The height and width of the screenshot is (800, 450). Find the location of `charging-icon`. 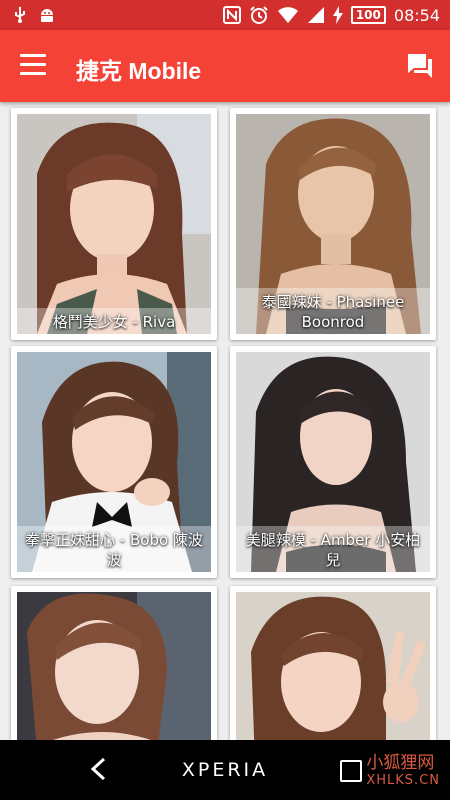

charging-icon is located at coordinates (337, 15).